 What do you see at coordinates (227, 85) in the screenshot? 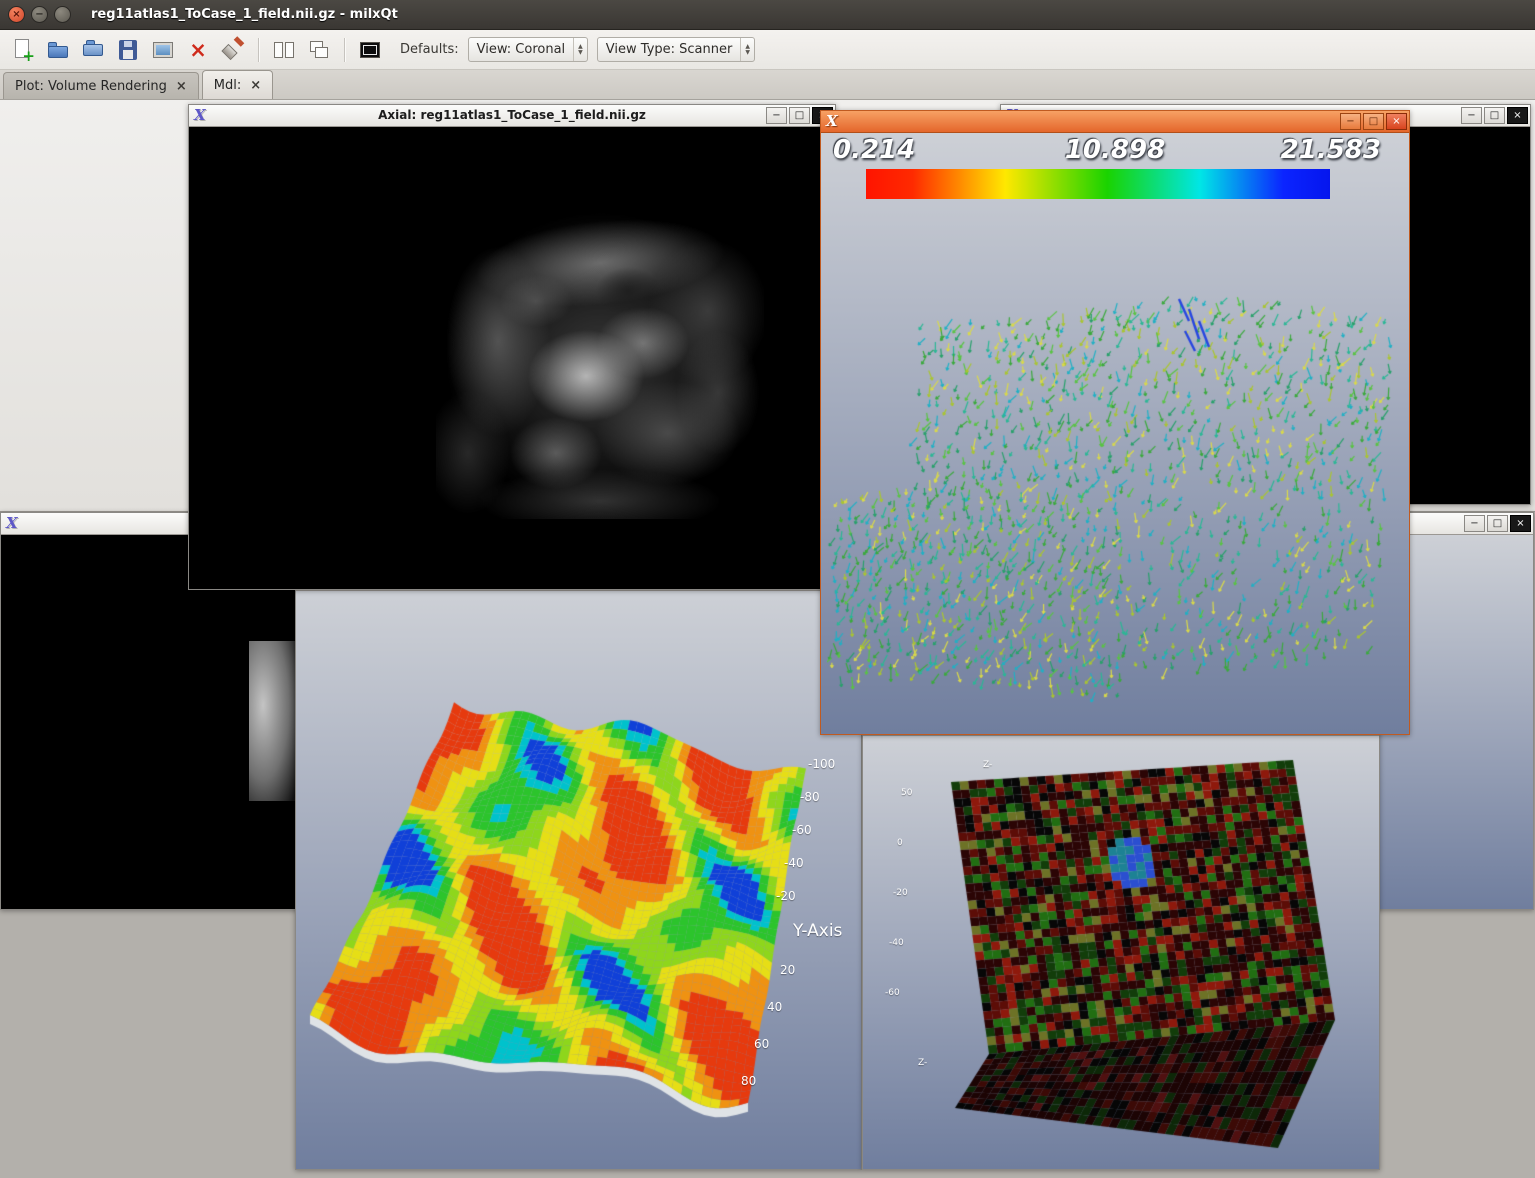
I see `tab-label: Mdl:` at bounding box center [227, 85].